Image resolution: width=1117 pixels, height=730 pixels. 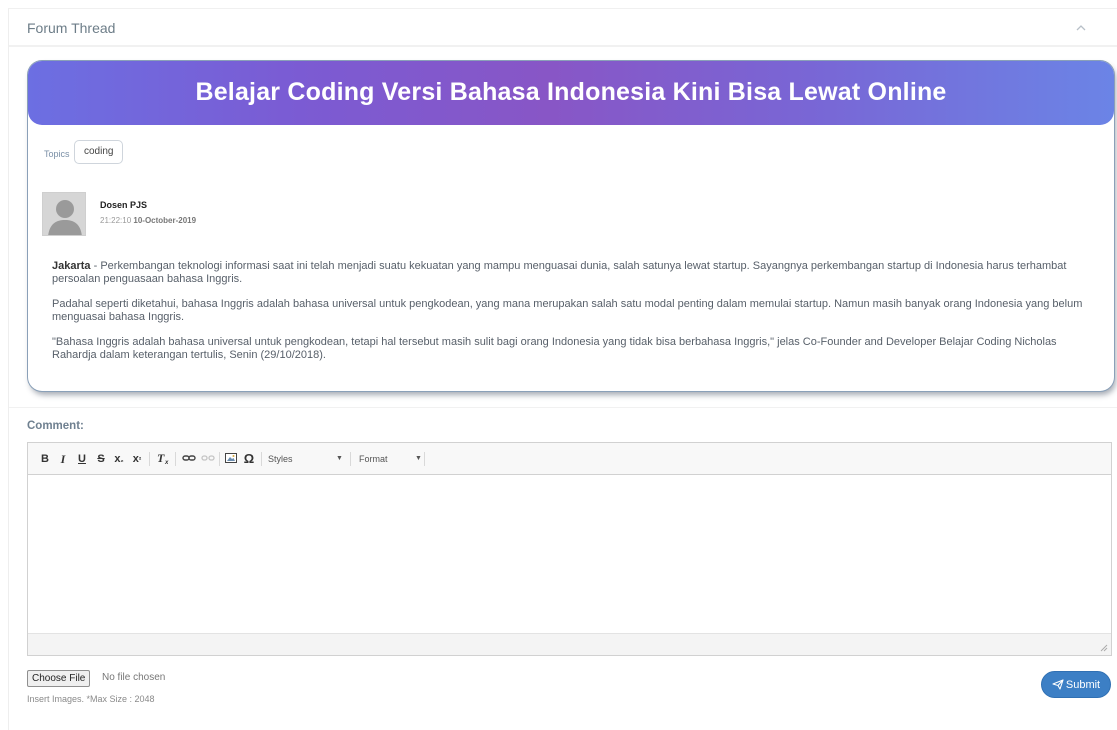 I want to click on choose-file-button: Choose File, so click(x=59, y=678).